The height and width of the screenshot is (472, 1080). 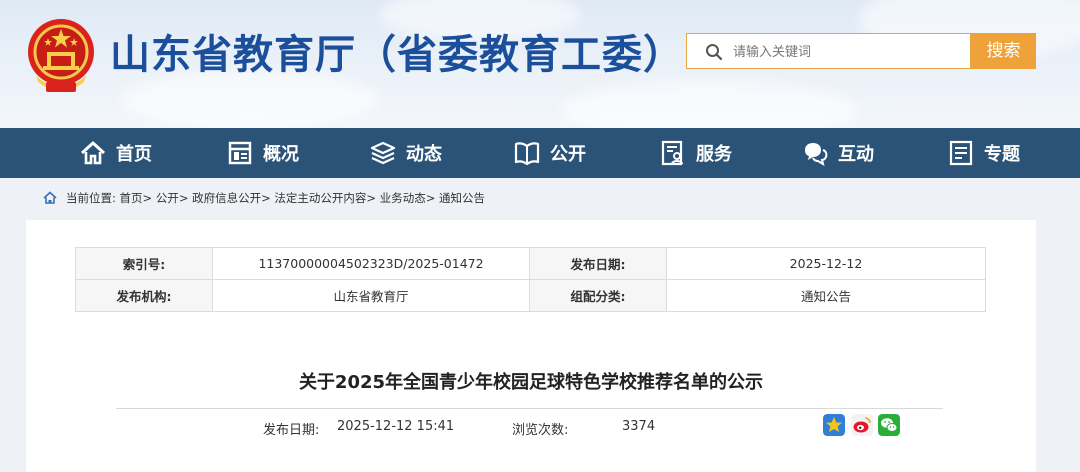 I want to click on search-icon, so click(x=714, y=52).